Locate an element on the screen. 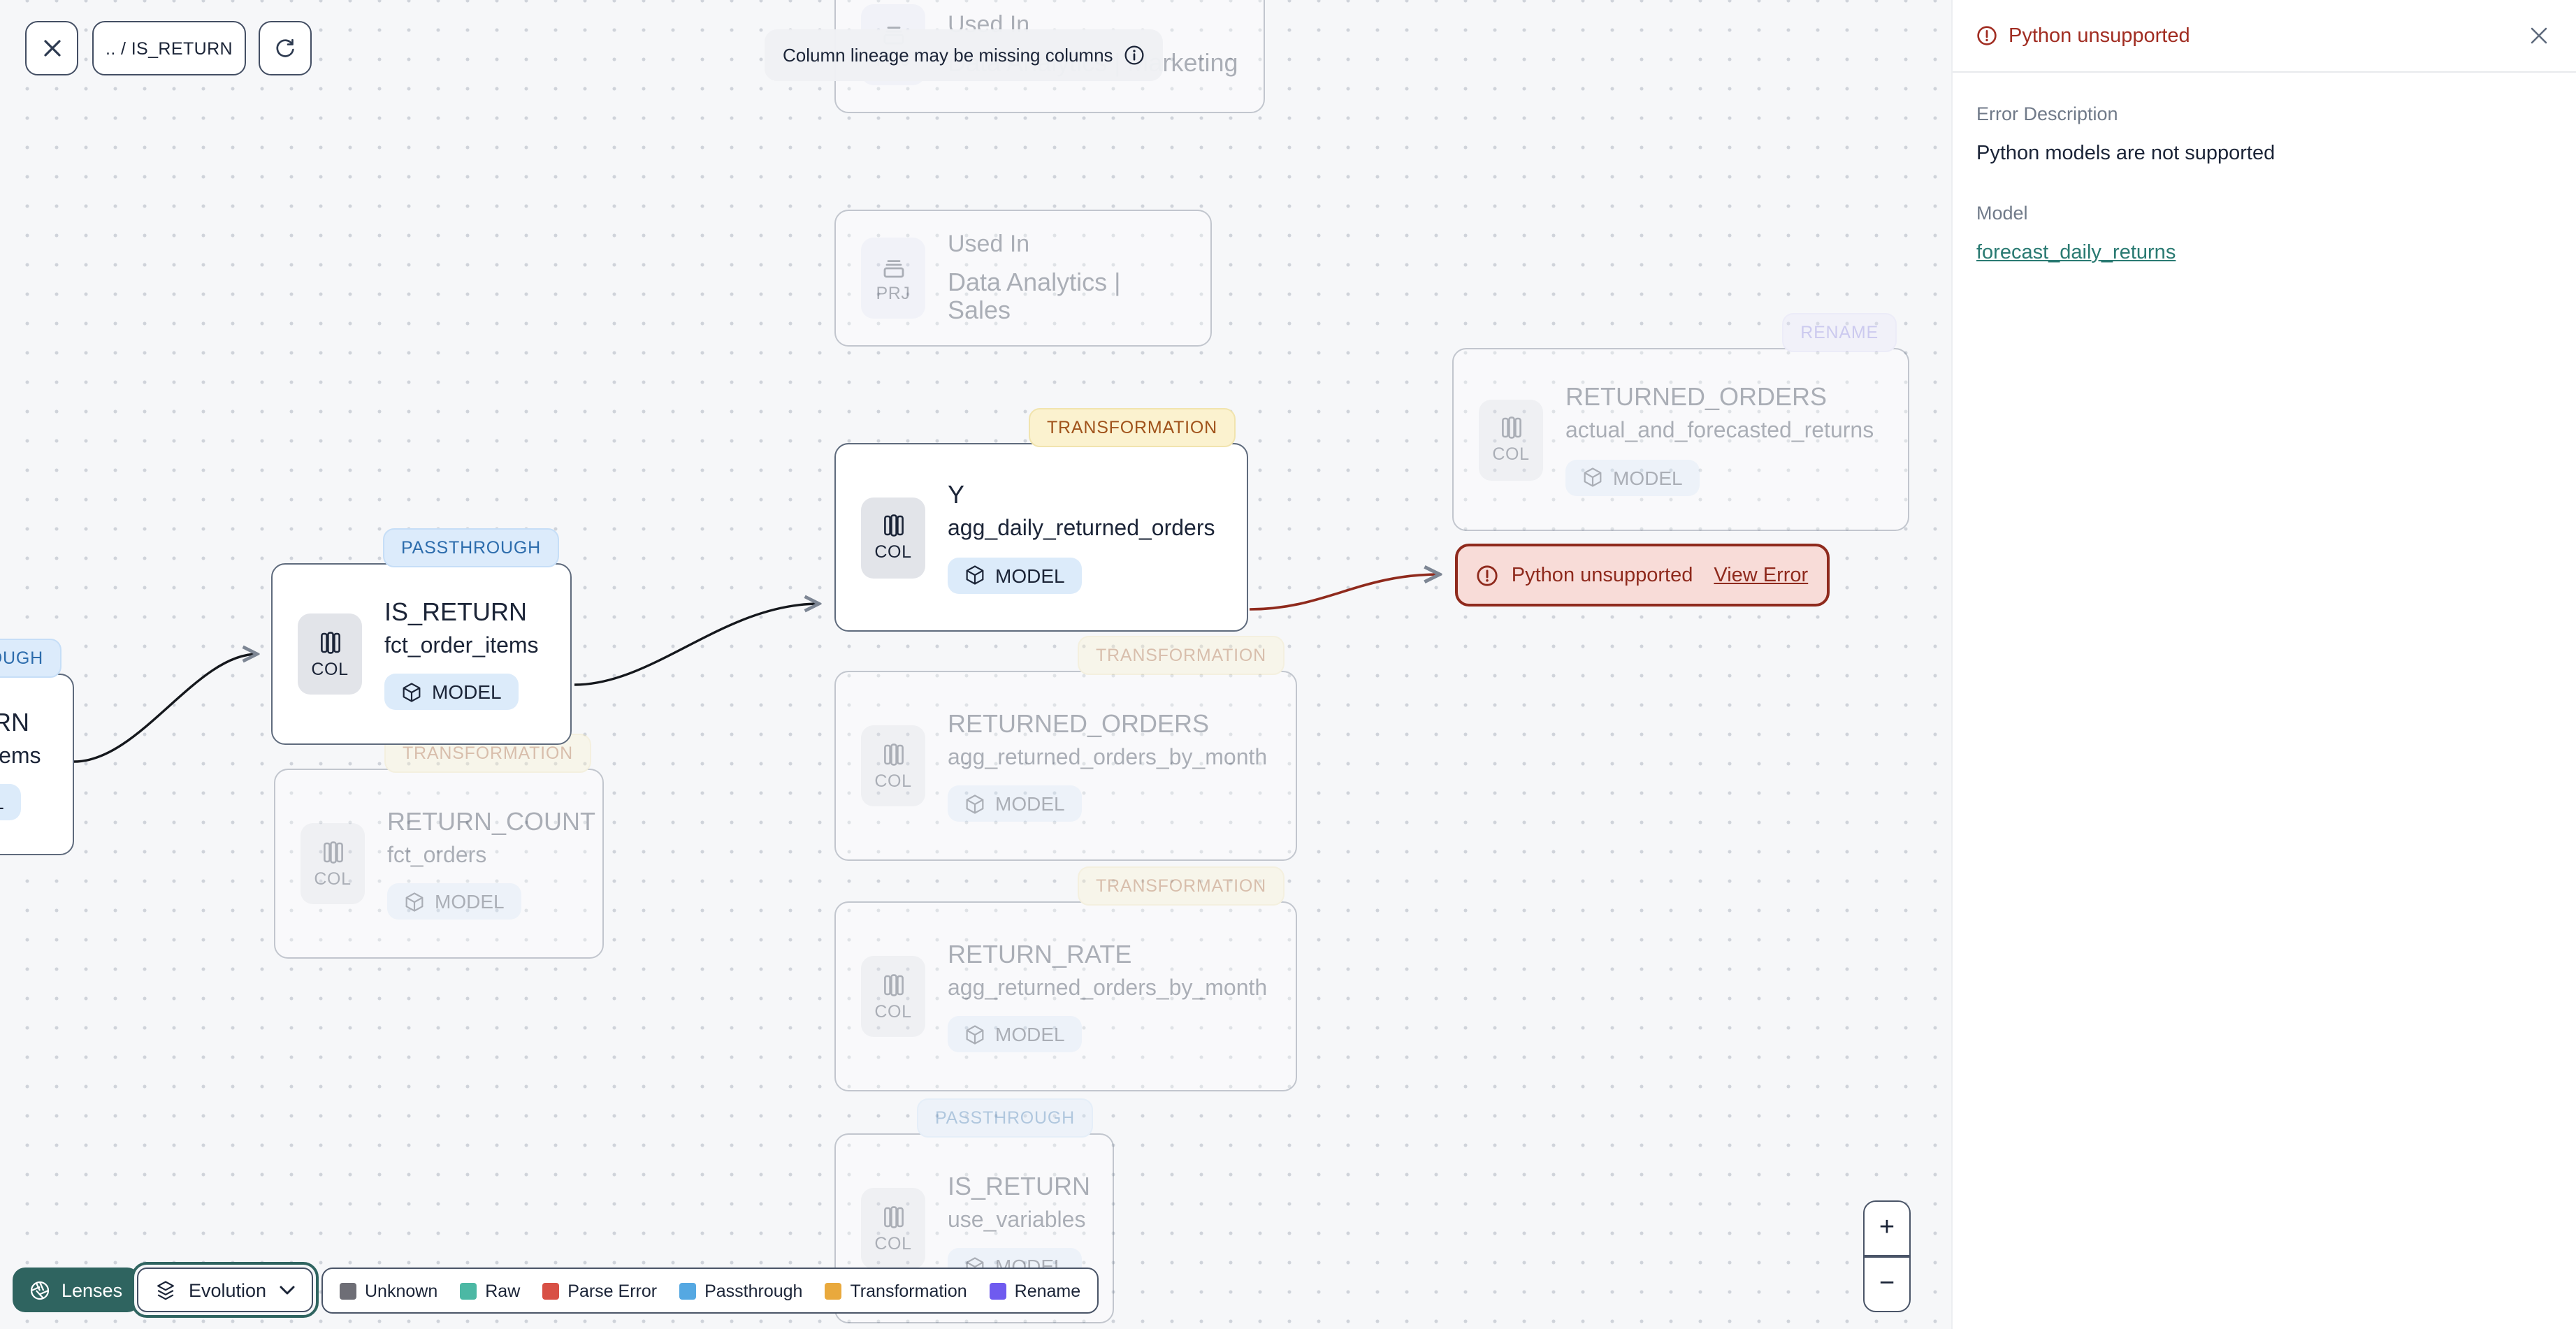 Image resolution: width=2576 pixels, height=1329 pixels. rename-swatch is located at coordinates (998, 1290).